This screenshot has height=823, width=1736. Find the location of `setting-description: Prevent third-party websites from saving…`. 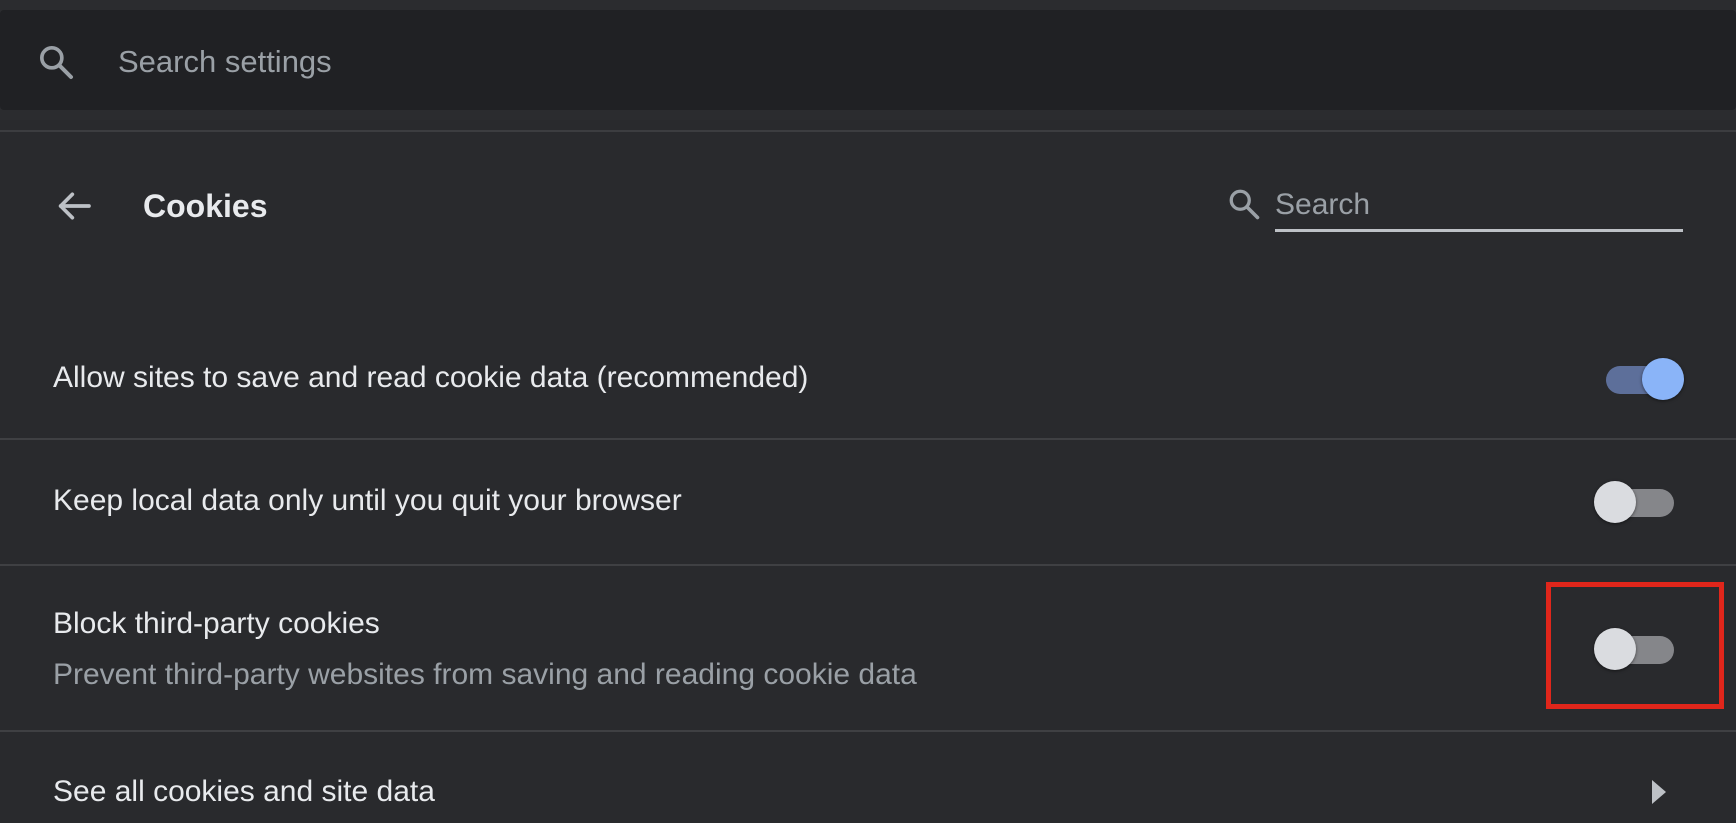

setting-description: Prevent third-party websites from saving… is located at coordinates (485, 674).